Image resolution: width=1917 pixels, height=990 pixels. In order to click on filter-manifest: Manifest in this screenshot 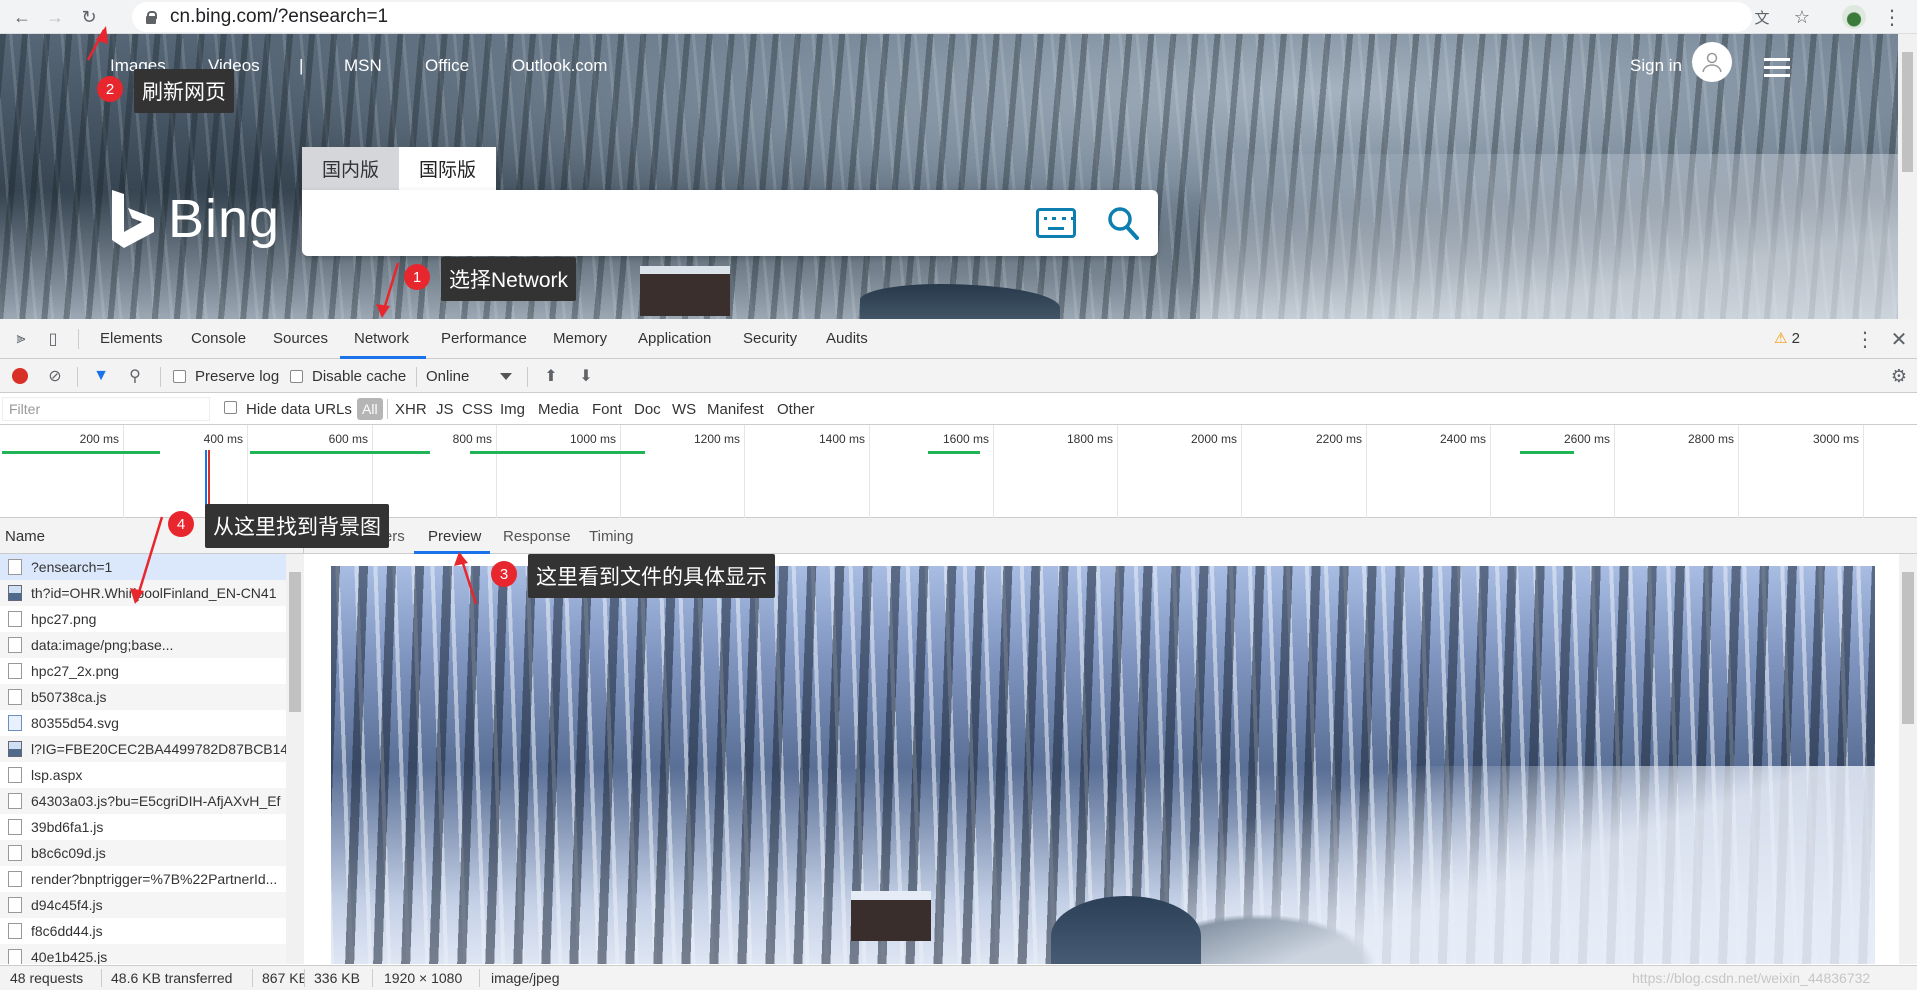, I will do `click(735, 409)`.